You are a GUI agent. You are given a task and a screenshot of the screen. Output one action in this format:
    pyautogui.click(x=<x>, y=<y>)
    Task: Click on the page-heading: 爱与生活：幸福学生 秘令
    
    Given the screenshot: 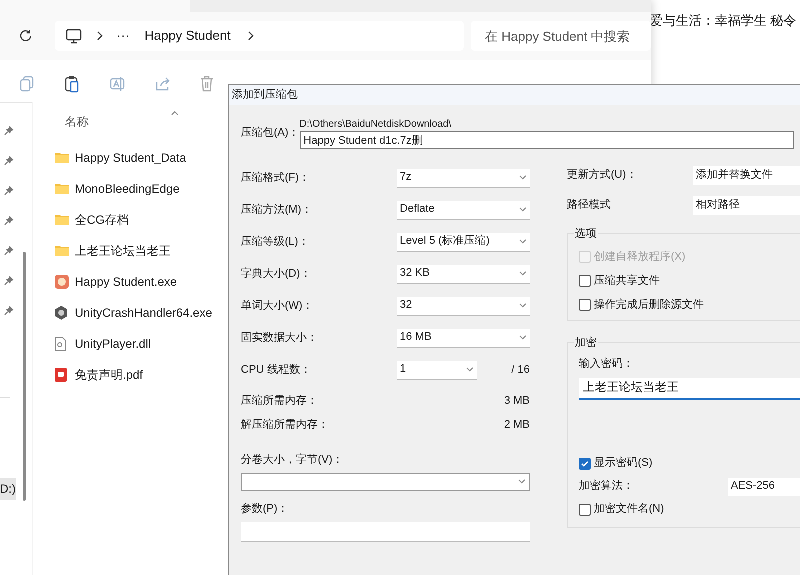 What is the action you would take?
    pyautogui.click(x=723, y=21)
    